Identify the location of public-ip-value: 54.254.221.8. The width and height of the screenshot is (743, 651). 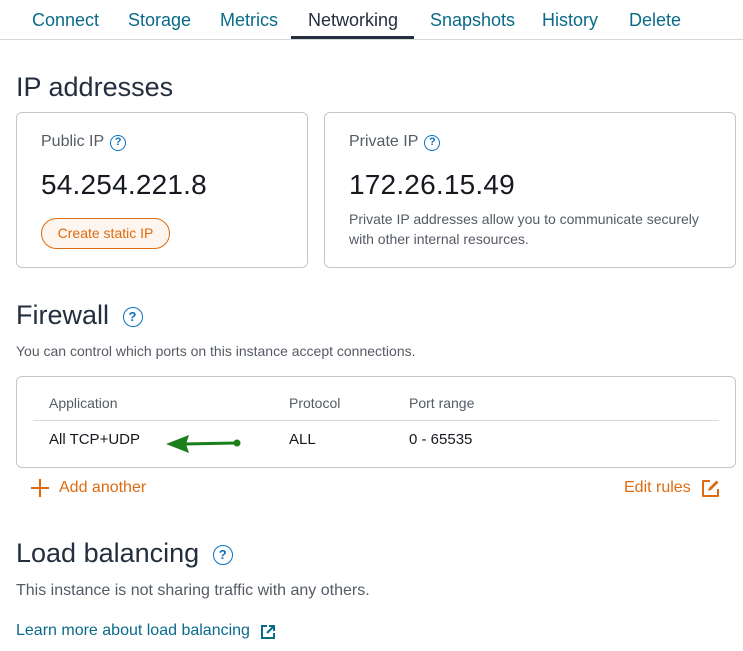
(124, 184).